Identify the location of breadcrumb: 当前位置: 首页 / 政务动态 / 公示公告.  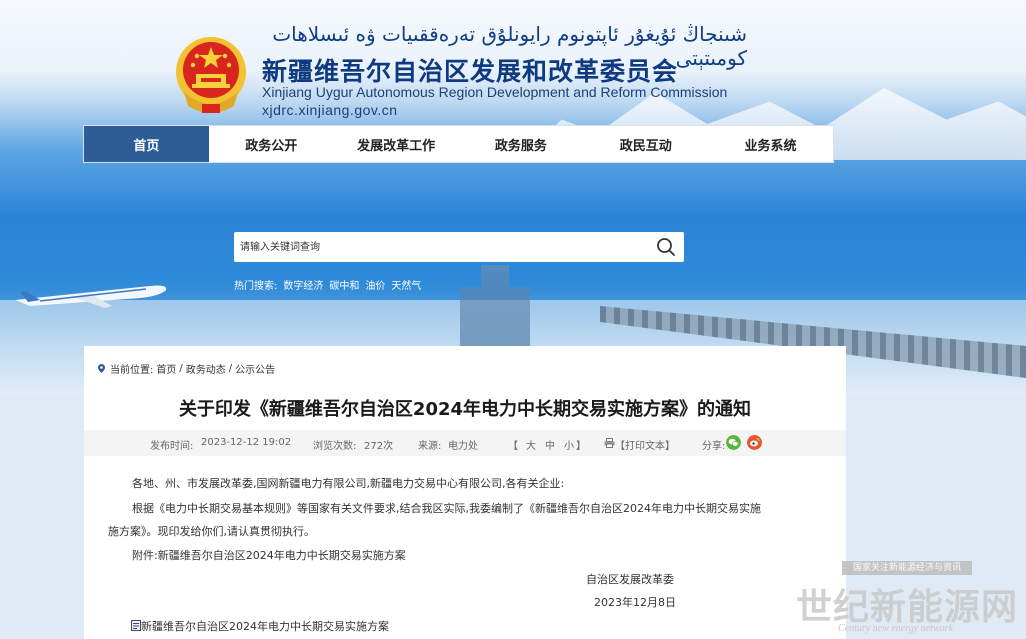
(185, 368).